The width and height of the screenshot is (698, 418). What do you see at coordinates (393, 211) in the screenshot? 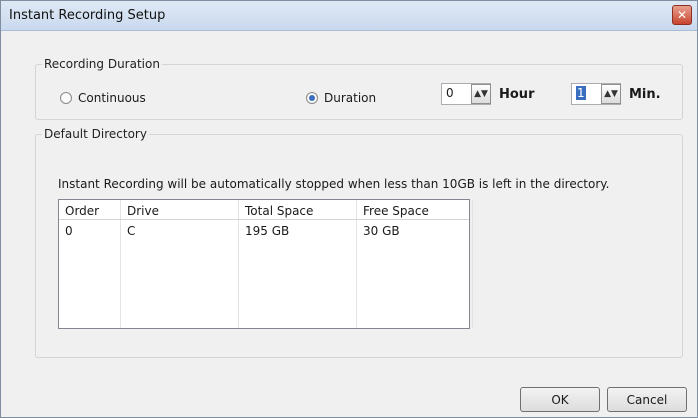
I see `header-free-space: Free Space` at bounding box center [393, 211].